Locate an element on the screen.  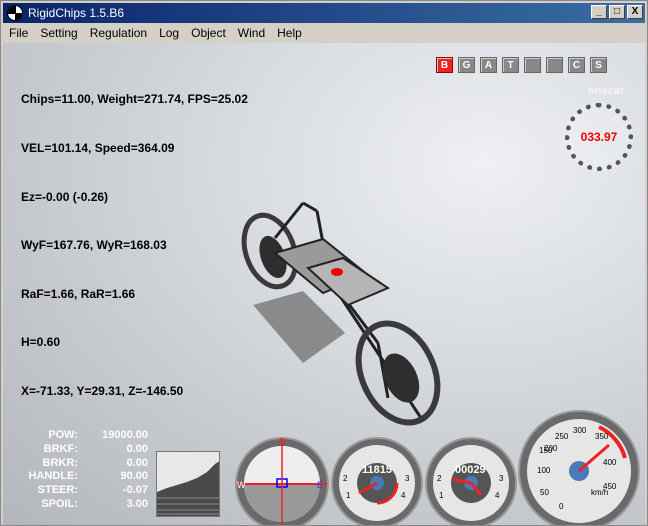
speed-tick-100: 100 is located at coordinates (544, 470).